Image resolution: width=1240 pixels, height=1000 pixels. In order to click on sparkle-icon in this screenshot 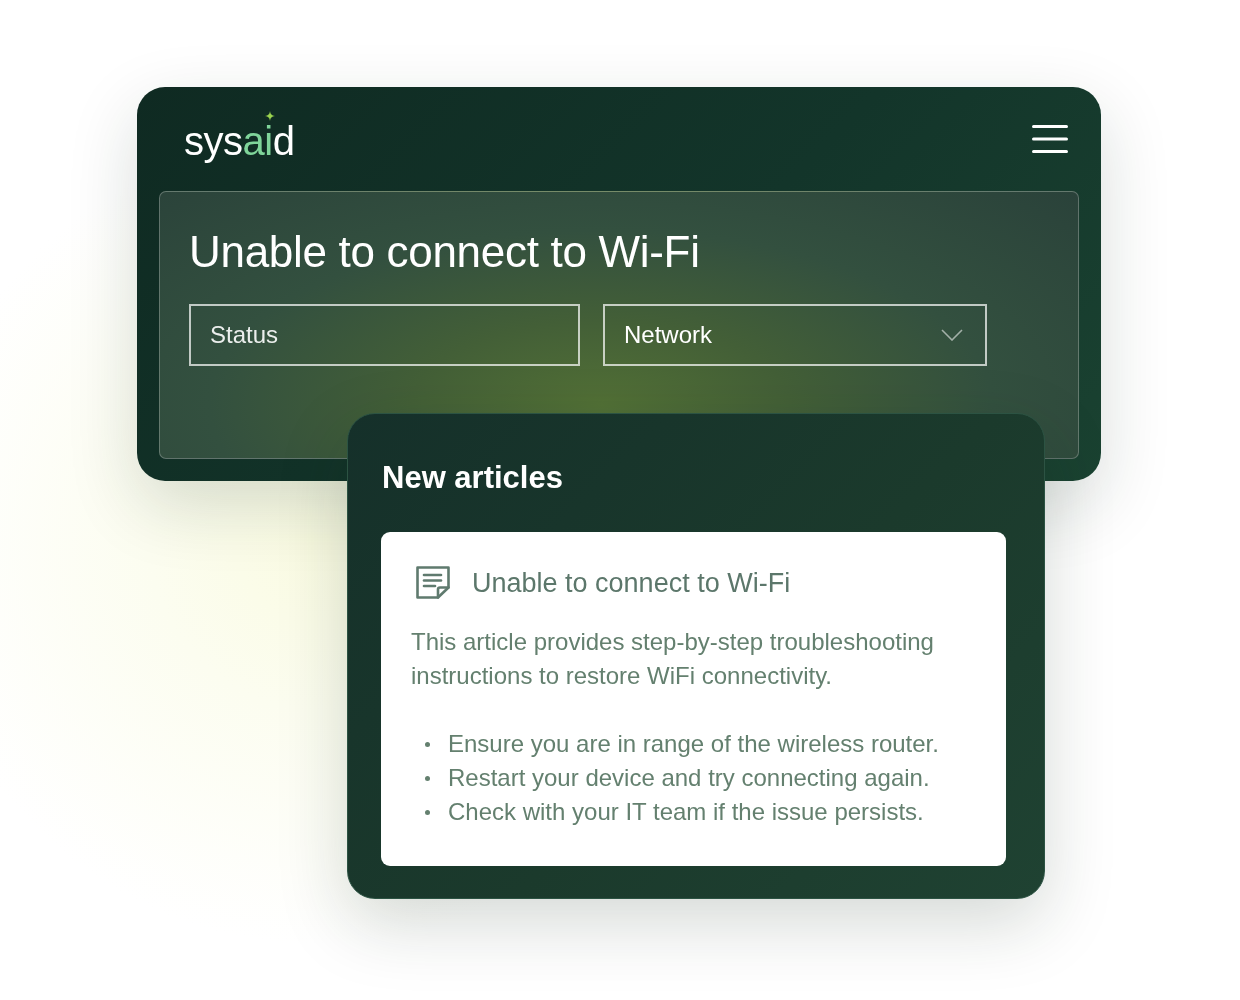, I will do `click(270, 115)`.